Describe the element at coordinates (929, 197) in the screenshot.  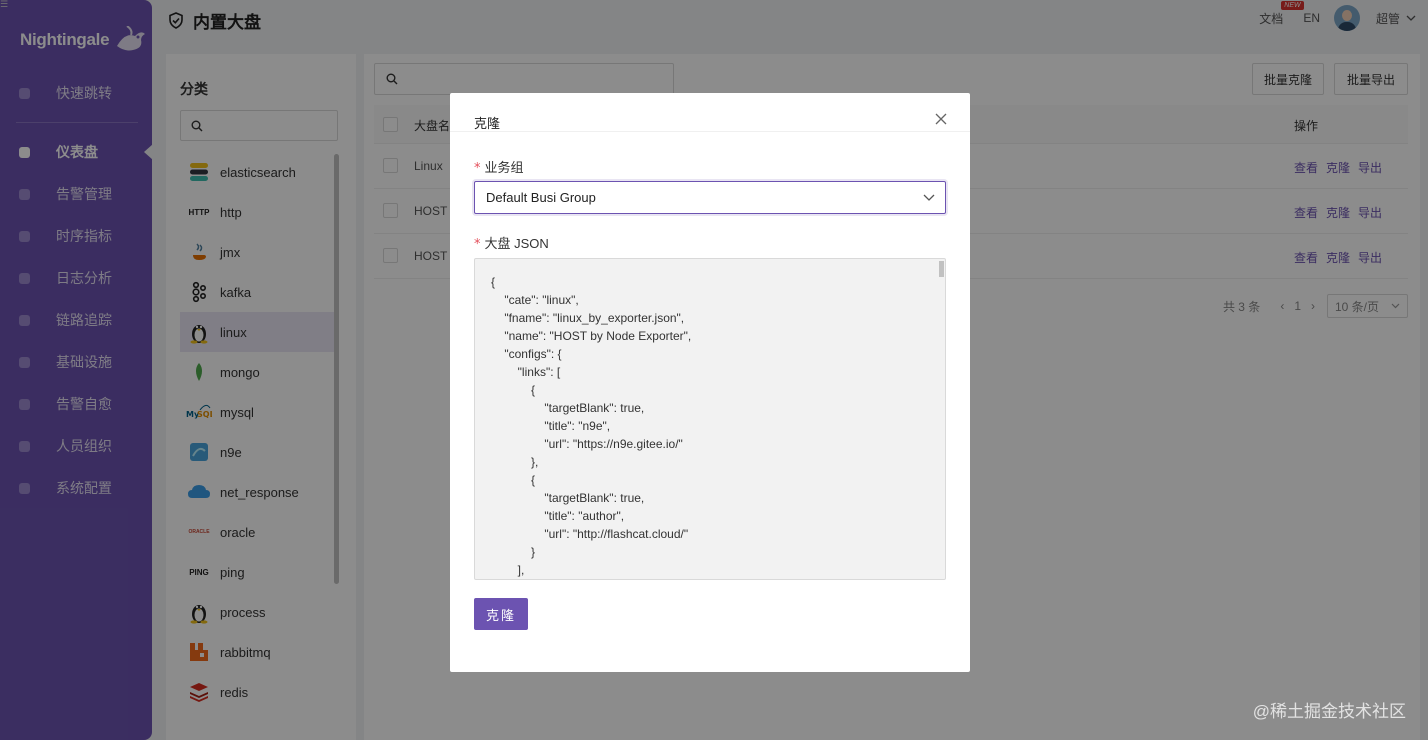
I see `chevron-down-icon` at that location.